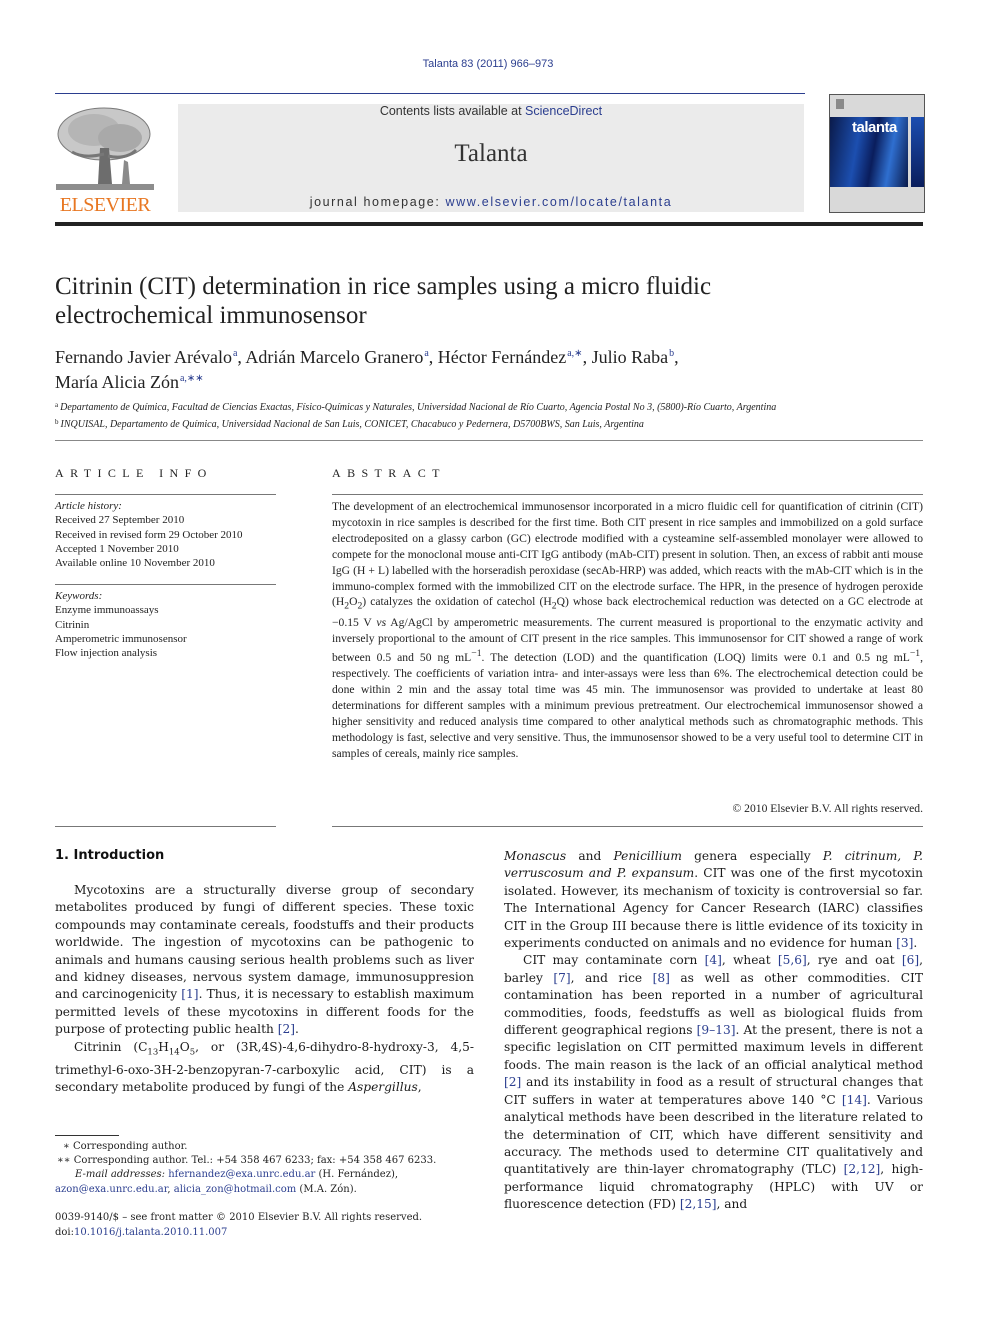  What do you see at coordinates (88, 506) in the screenshot?
I see `history-label: Article history:` at bounding box center [88, 506].